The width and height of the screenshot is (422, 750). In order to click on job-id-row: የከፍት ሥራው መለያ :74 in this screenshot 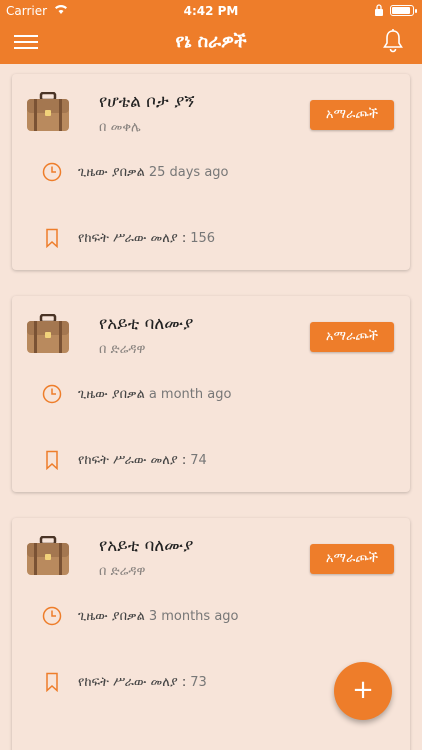, I will do `click(124, 460)`.